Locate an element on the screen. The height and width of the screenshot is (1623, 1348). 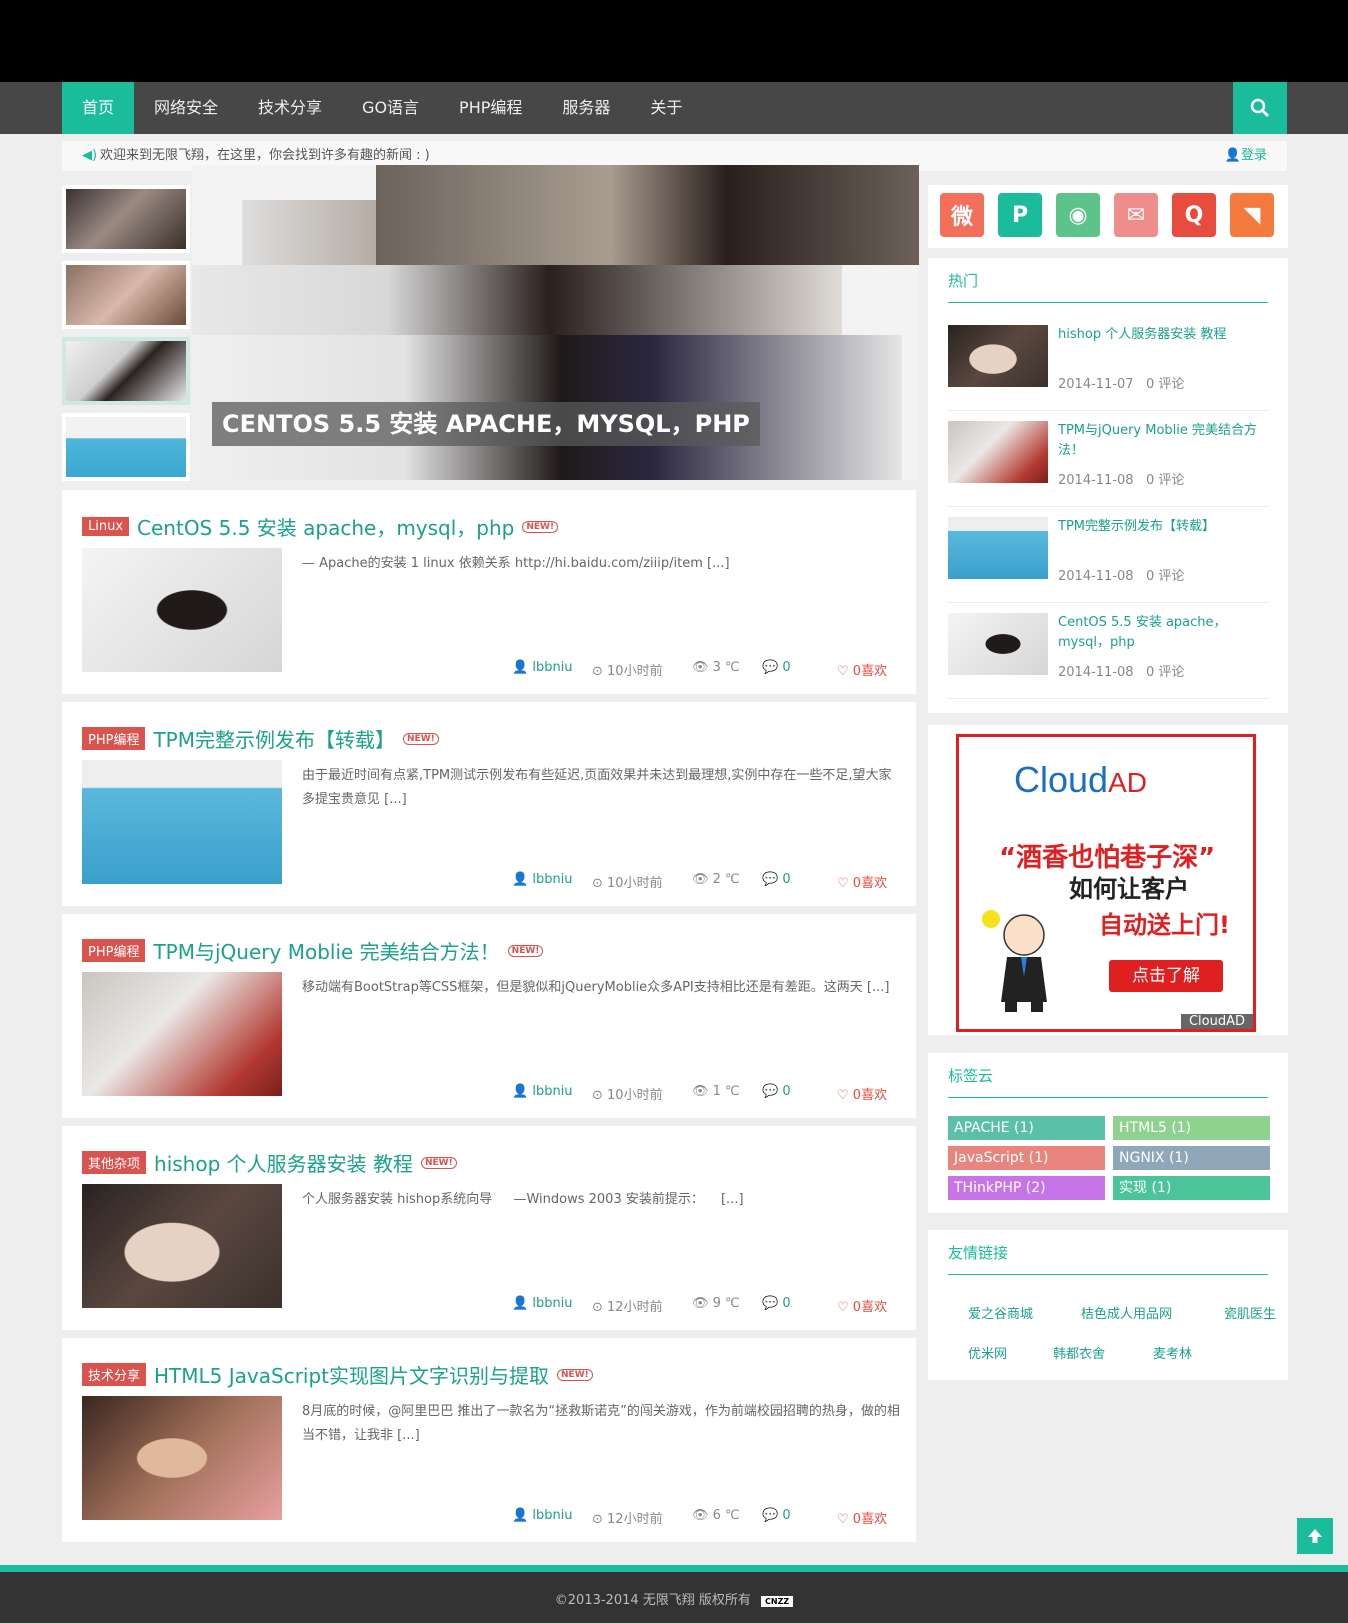
hot-title: TPM与jQuery Moblie 完美结合方法！ is located at coordinates (1163, 441).